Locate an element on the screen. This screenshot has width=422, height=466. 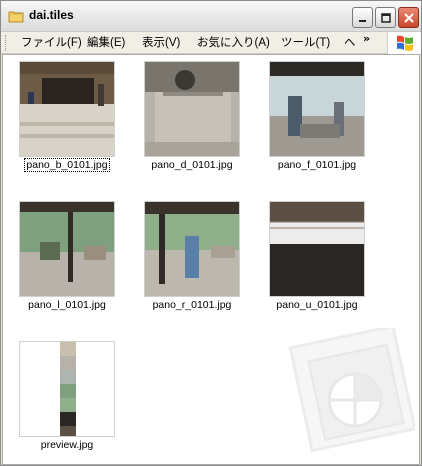
maximize-icon is located at coordinates (385, 17).